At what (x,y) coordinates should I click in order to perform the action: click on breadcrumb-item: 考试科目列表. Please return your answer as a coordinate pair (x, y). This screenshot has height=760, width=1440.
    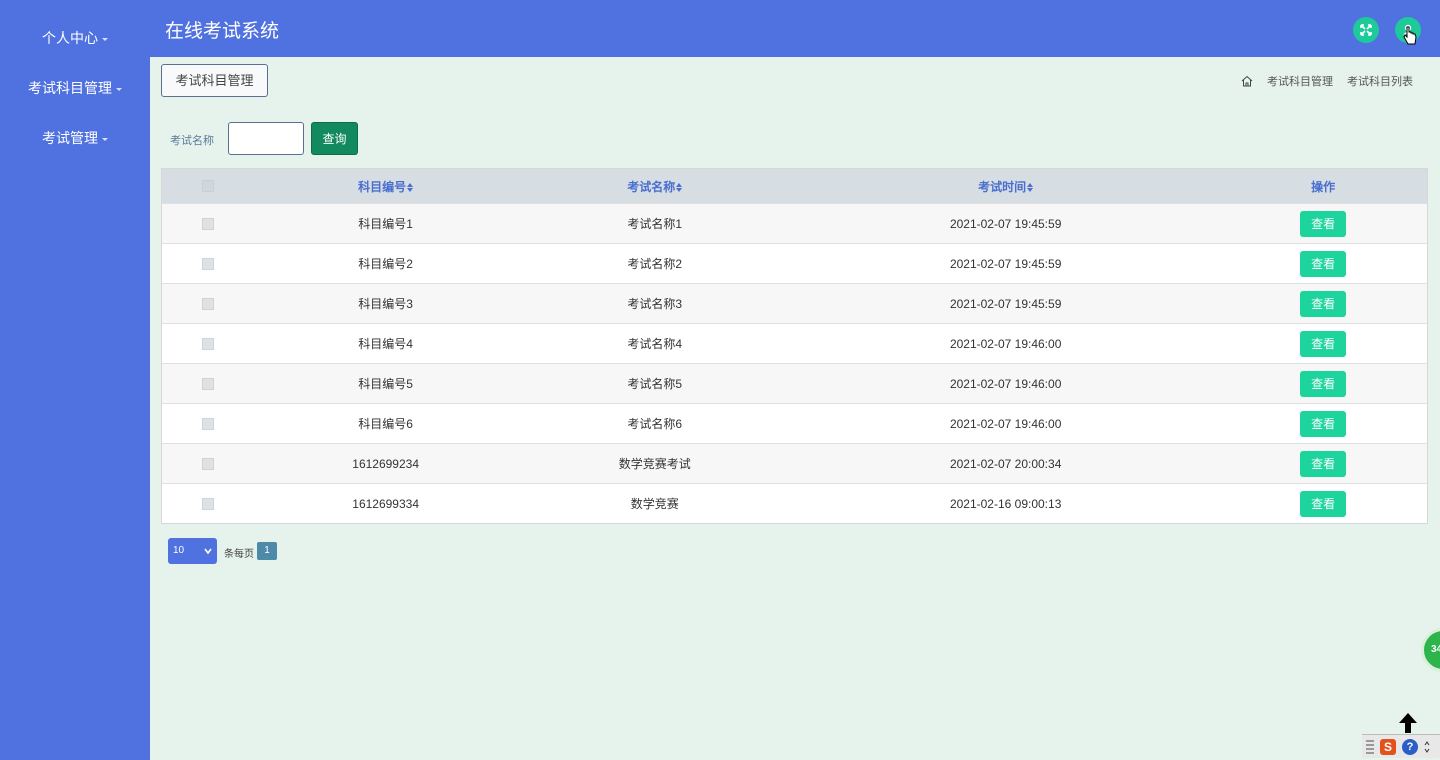
    Looking at the image, I should click on (1380, 82).